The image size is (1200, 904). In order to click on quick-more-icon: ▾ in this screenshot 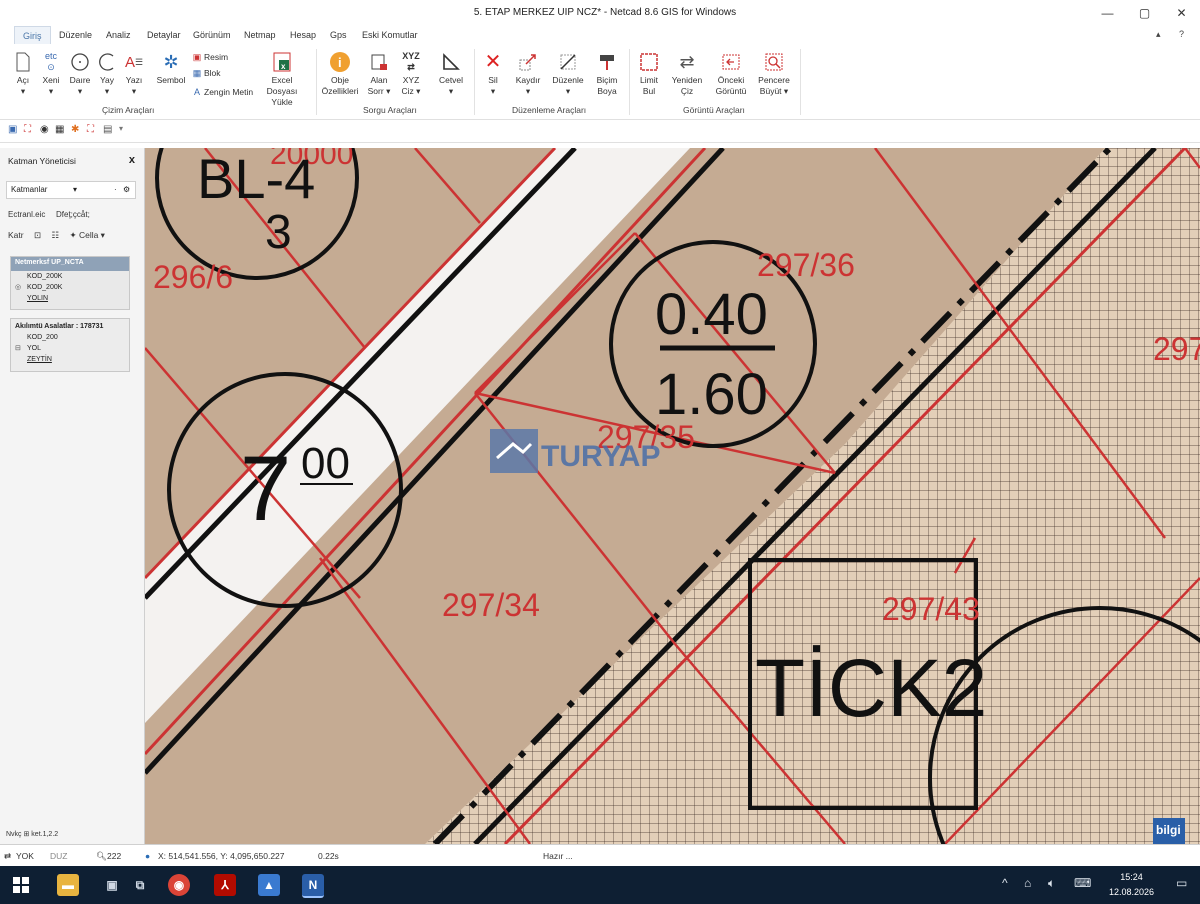, I will do `click(121, 128)`.